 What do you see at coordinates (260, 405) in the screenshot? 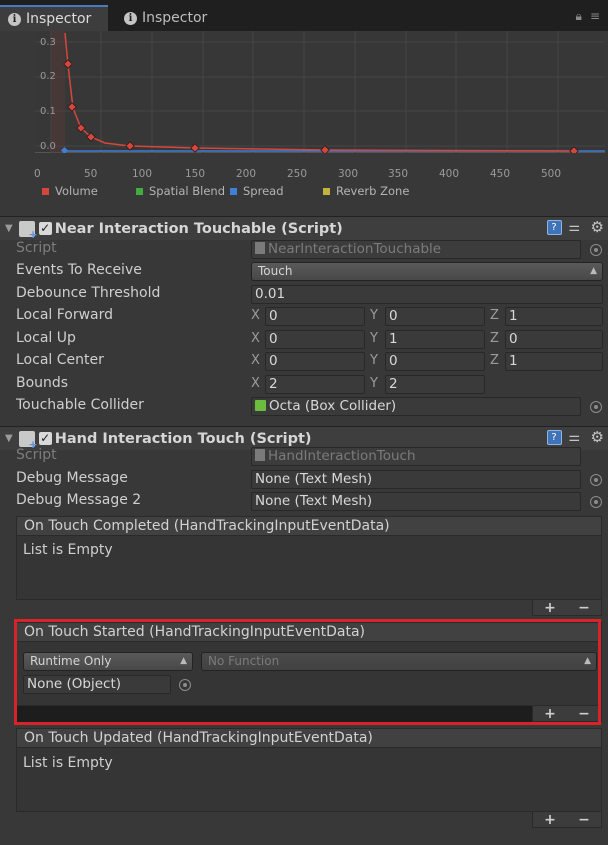
I see `box-collider-icon` at bounding box center [260, 405].